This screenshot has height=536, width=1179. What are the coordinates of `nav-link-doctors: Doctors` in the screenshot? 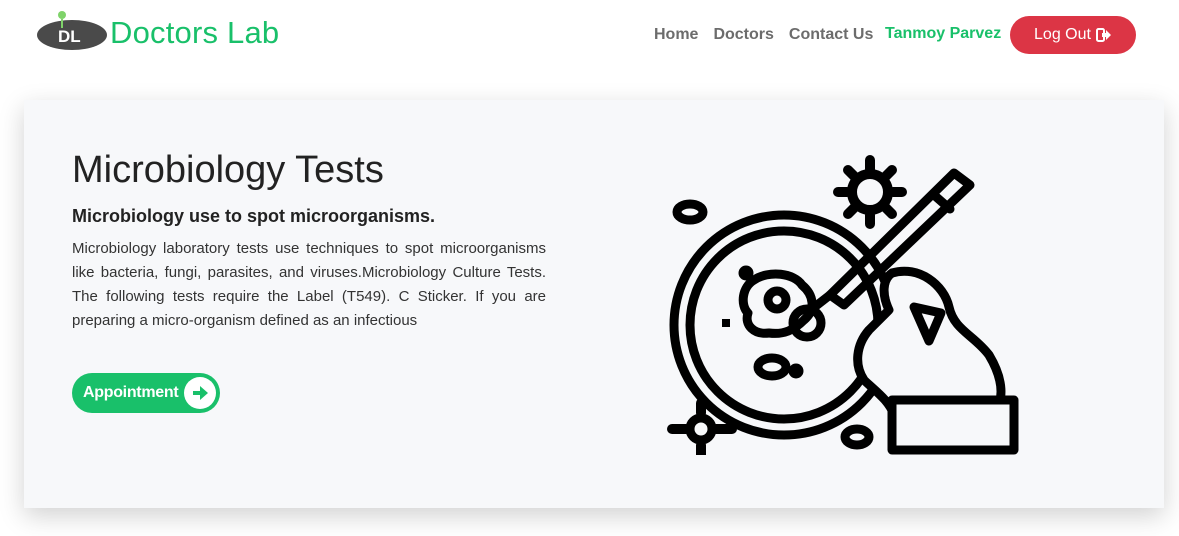 It's located at (743, 35).